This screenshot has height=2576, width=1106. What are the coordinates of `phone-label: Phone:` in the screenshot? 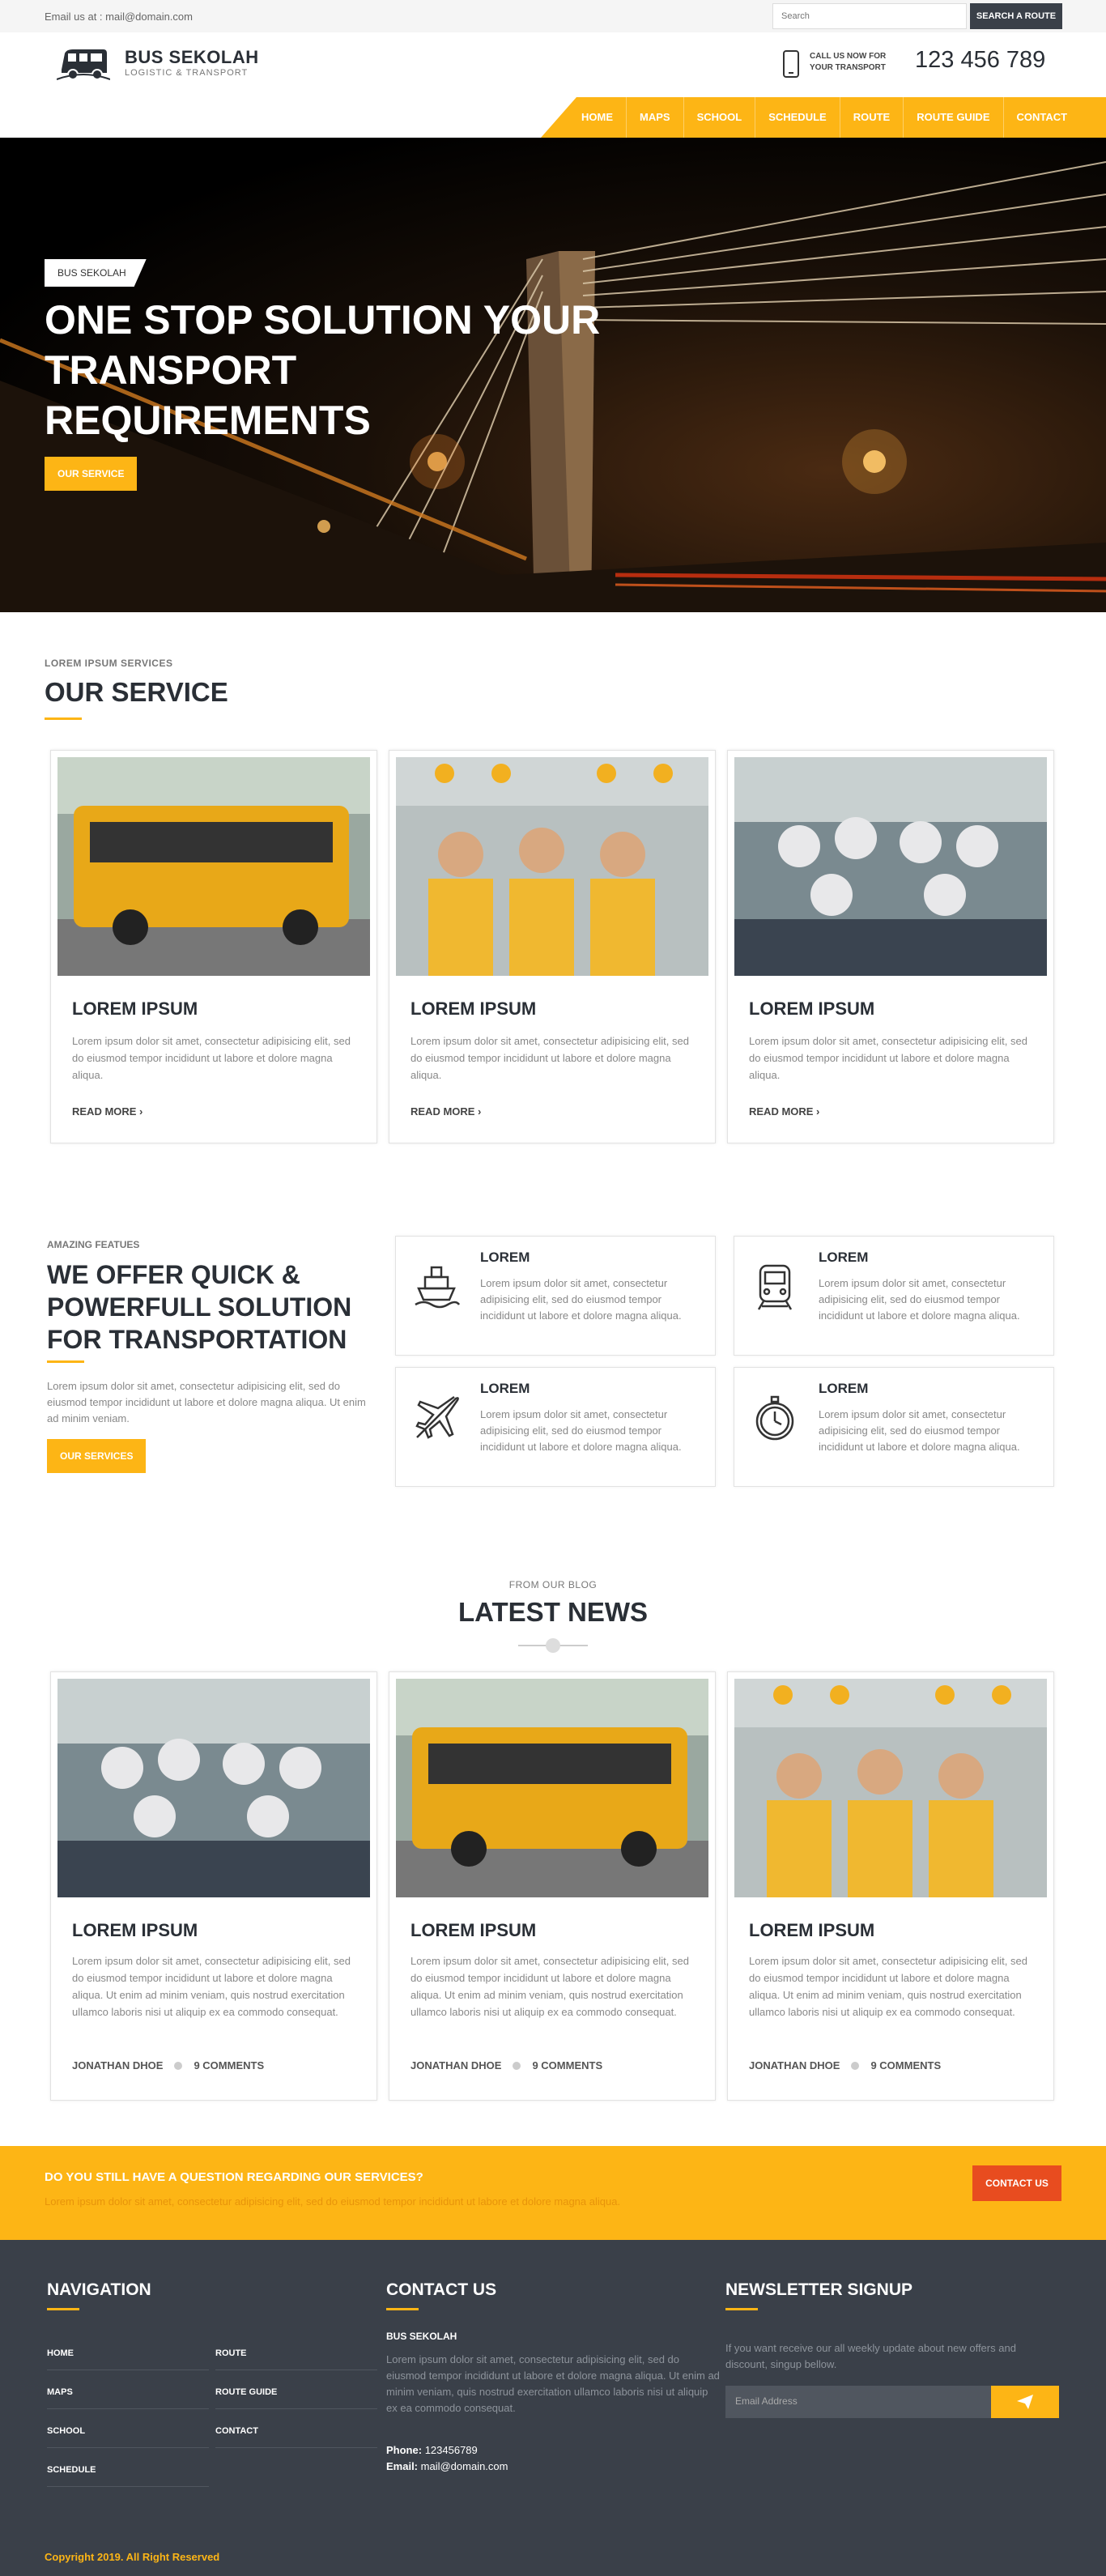 It's located at (405, 2450).